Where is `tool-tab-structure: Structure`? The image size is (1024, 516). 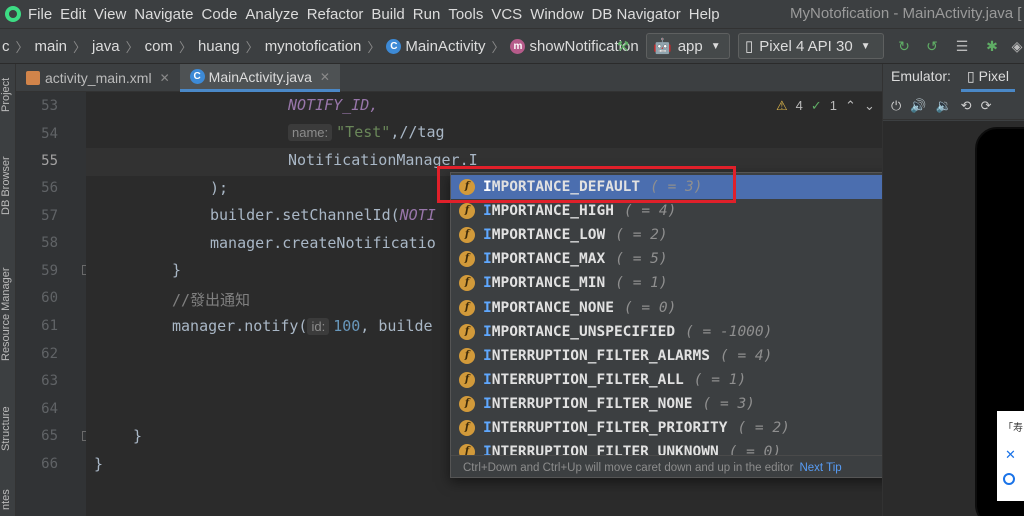 tool-tab-structure: Structure is located at coordinates (8, 429).